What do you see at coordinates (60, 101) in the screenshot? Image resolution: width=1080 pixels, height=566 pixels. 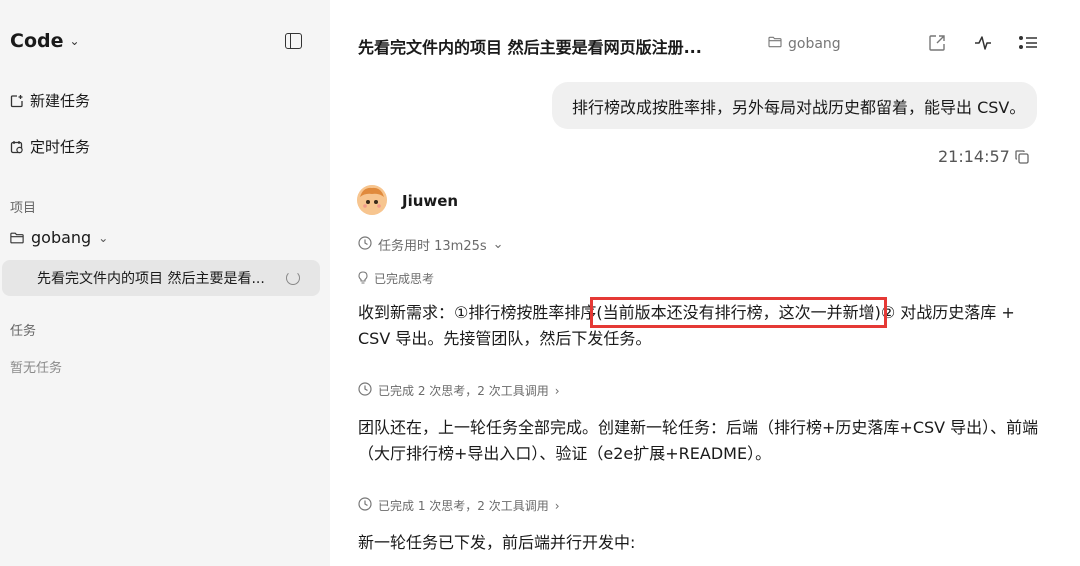 I see `new-task-label: 新建任务` at bounding box center [60, 101].